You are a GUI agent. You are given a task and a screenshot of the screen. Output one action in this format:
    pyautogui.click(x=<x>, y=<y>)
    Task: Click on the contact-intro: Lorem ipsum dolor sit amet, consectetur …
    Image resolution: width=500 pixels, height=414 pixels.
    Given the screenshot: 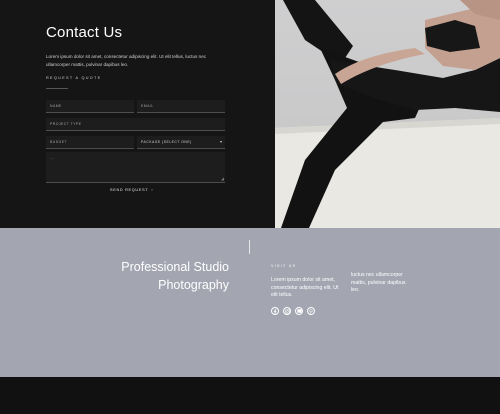 What is the action you would take?
    pyautogui.click(x=126, y=60)
    